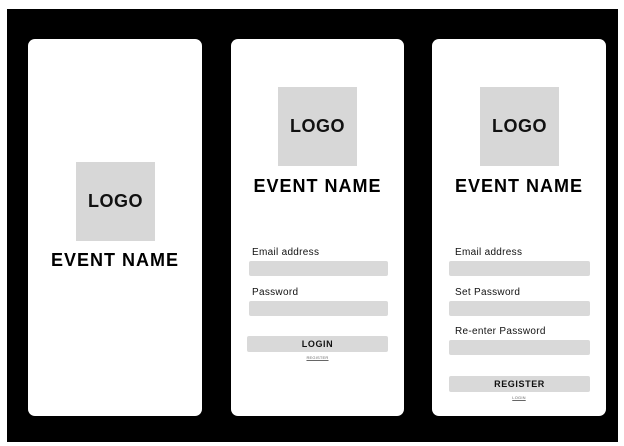  I want to click on reenter-password-label: Re-enter Password, so click(500, 331).